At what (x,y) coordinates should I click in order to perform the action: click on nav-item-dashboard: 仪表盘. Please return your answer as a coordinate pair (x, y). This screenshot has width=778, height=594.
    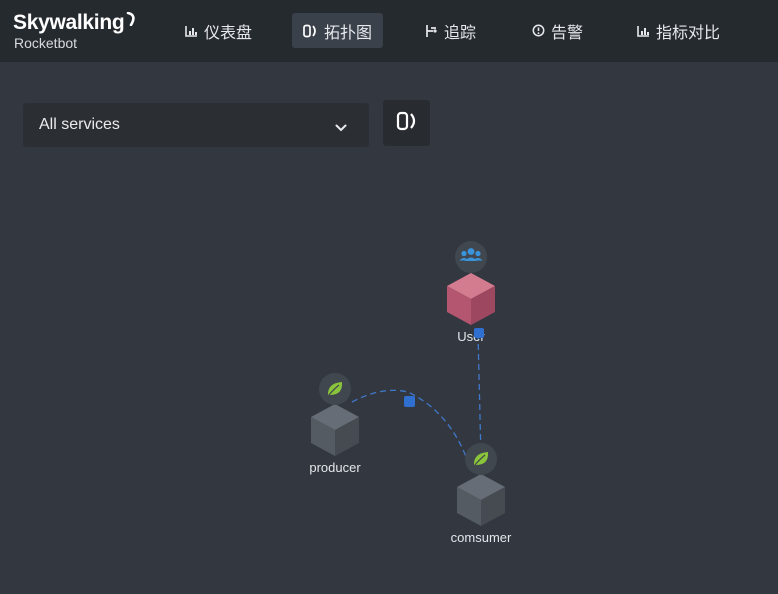
    Looking at the image, I should click on (218, 30).